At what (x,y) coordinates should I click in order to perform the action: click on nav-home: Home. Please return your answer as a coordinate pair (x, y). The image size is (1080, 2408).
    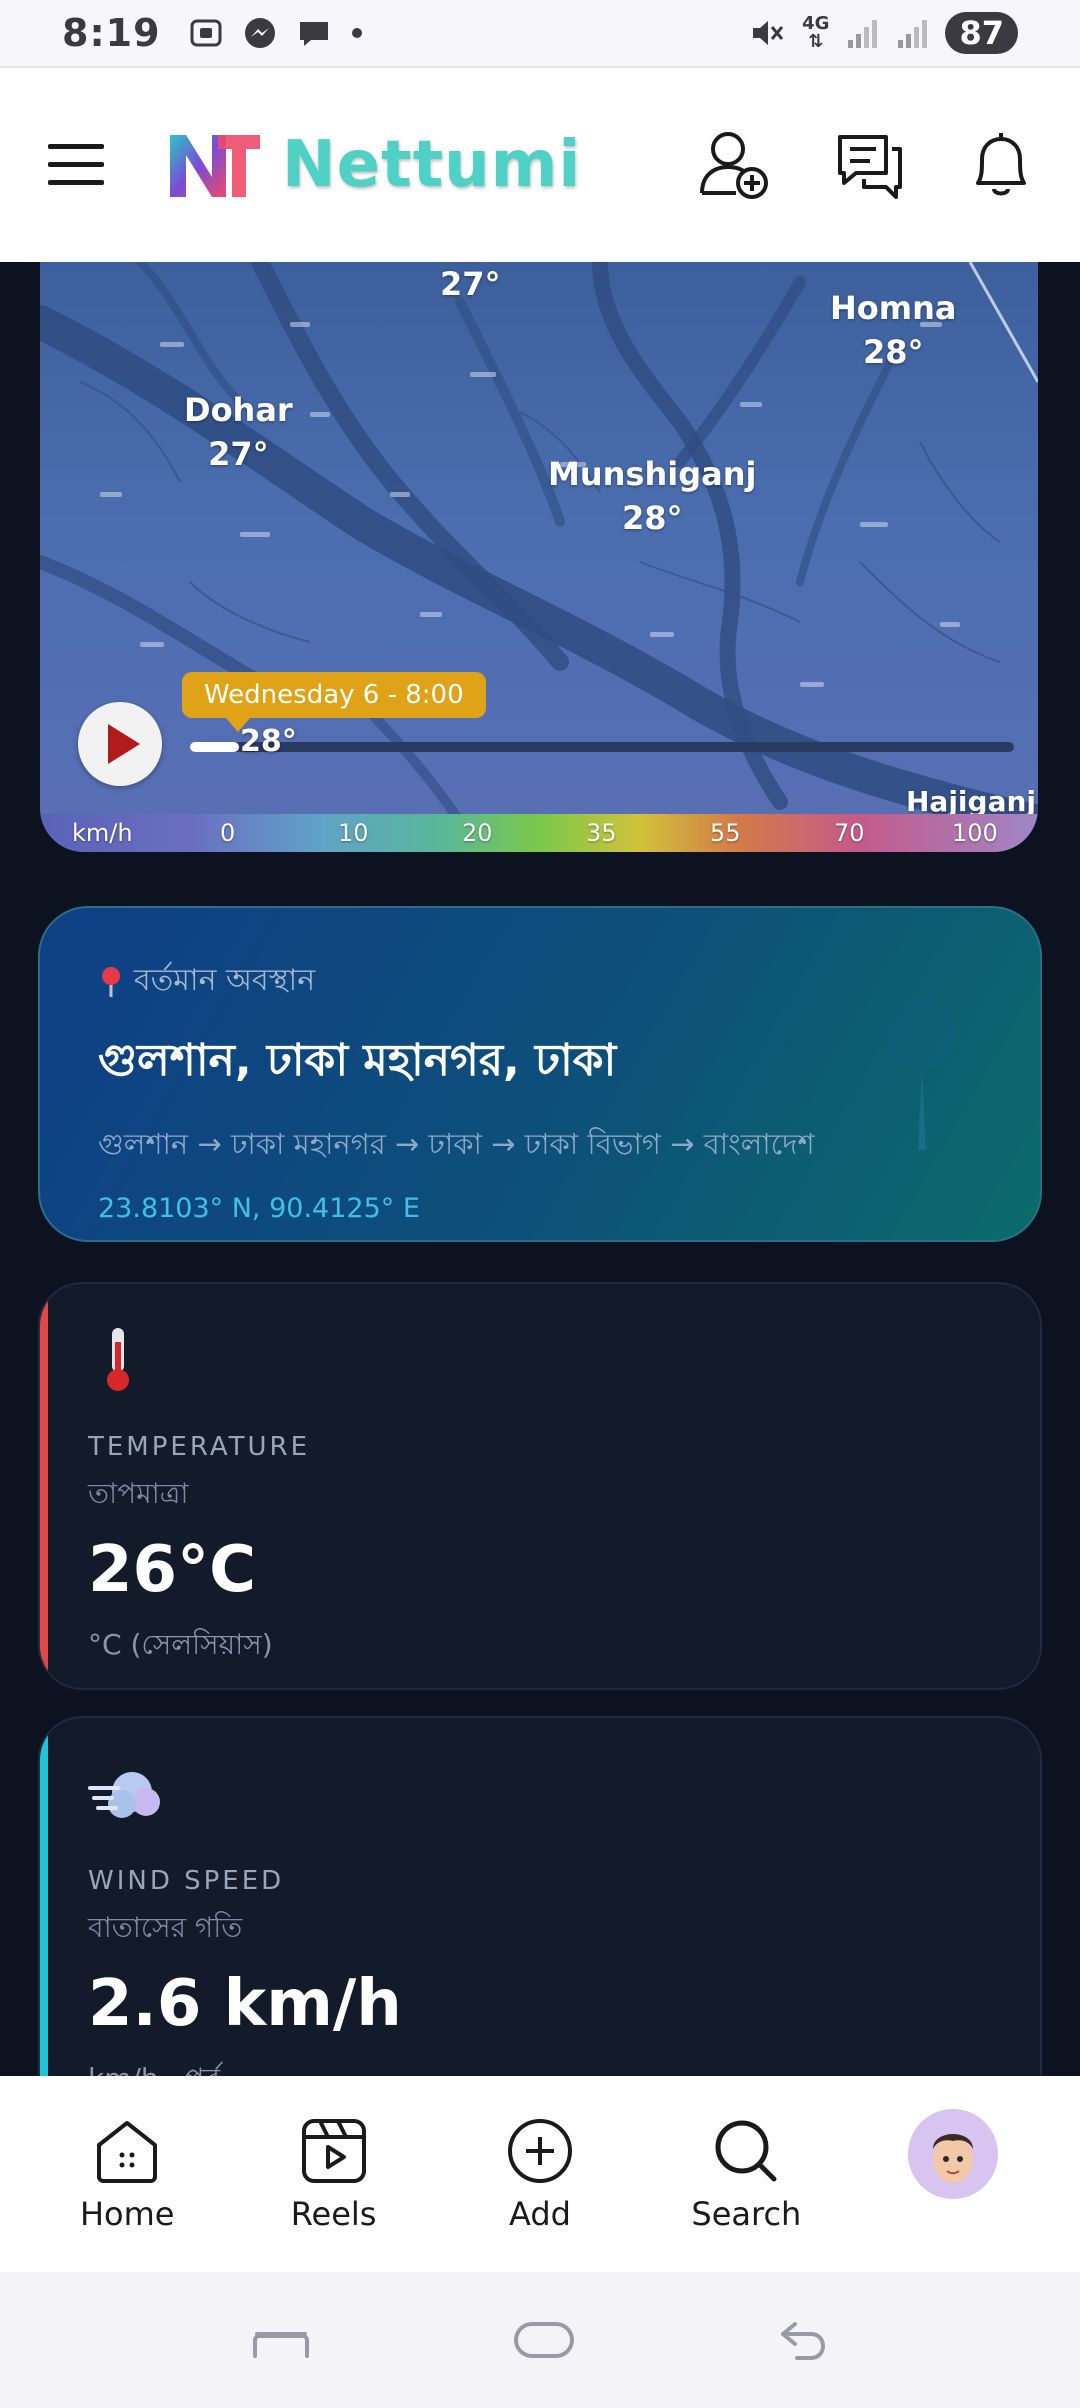
    Looking at the image, I should click on (127, 2174).